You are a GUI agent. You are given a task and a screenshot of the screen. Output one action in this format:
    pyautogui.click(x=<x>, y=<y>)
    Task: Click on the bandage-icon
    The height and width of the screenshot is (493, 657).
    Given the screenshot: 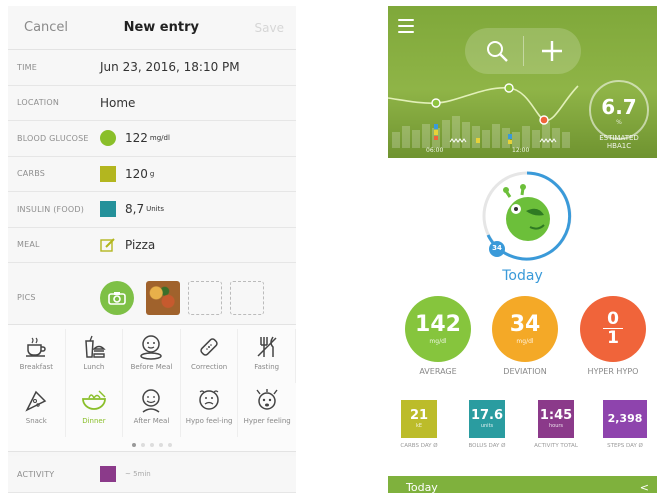 What is the action you would take?
    pyautogui.click(x=209, y=347)
    